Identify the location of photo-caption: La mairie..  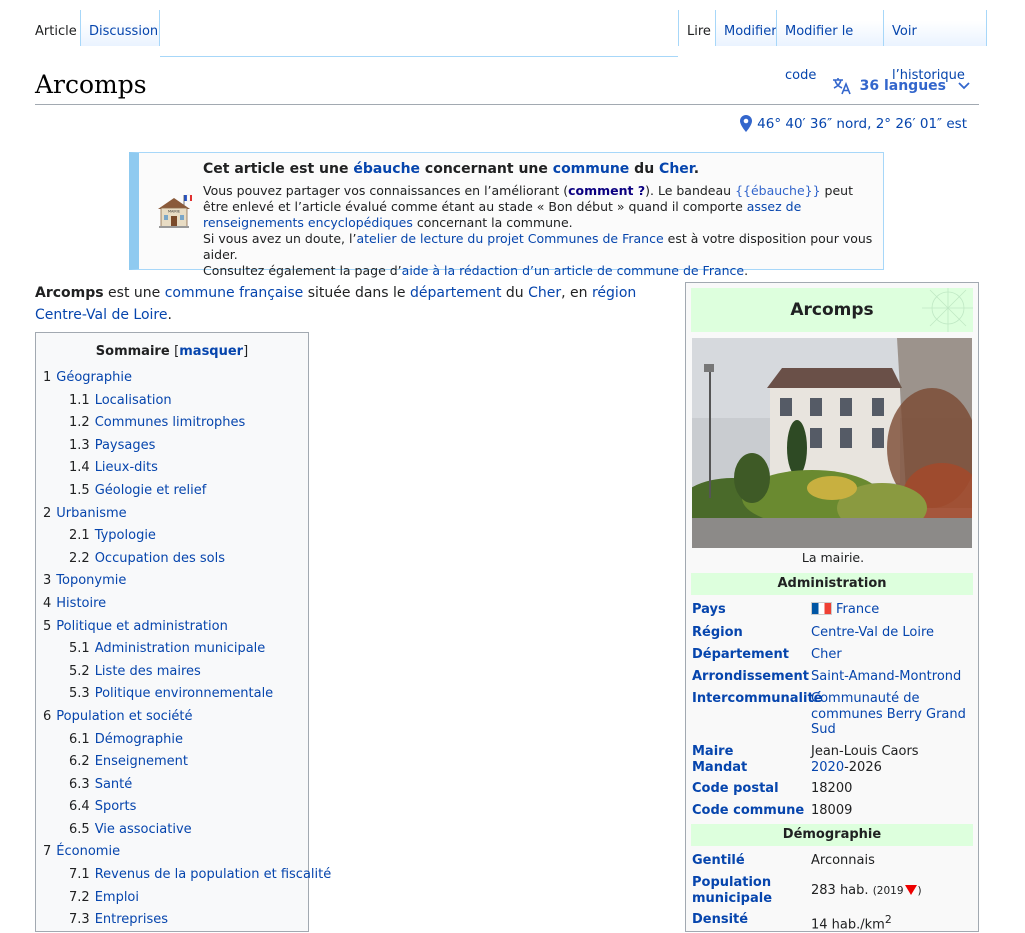
(833, 557).